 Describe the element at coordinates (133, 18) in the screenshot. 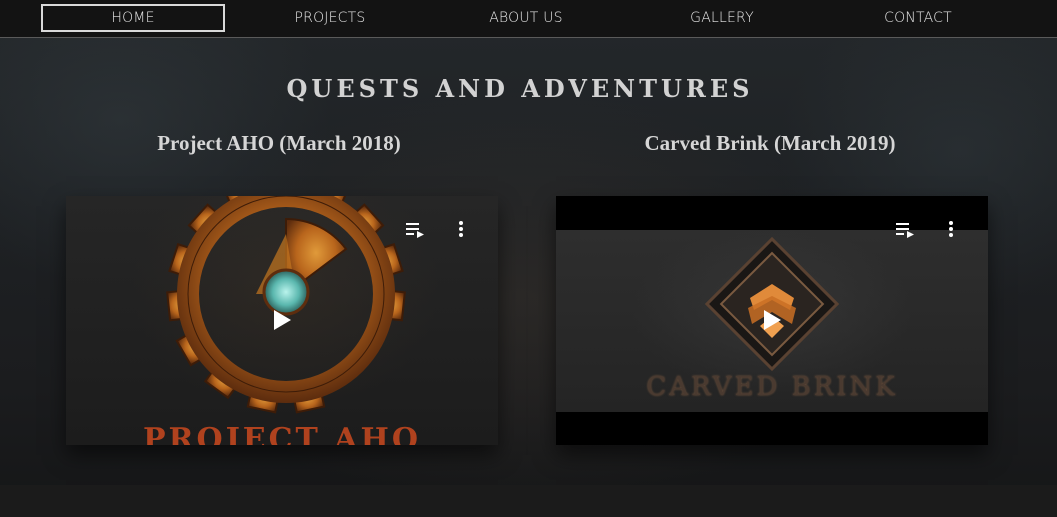

I see `nav-home: HOME` at that location.